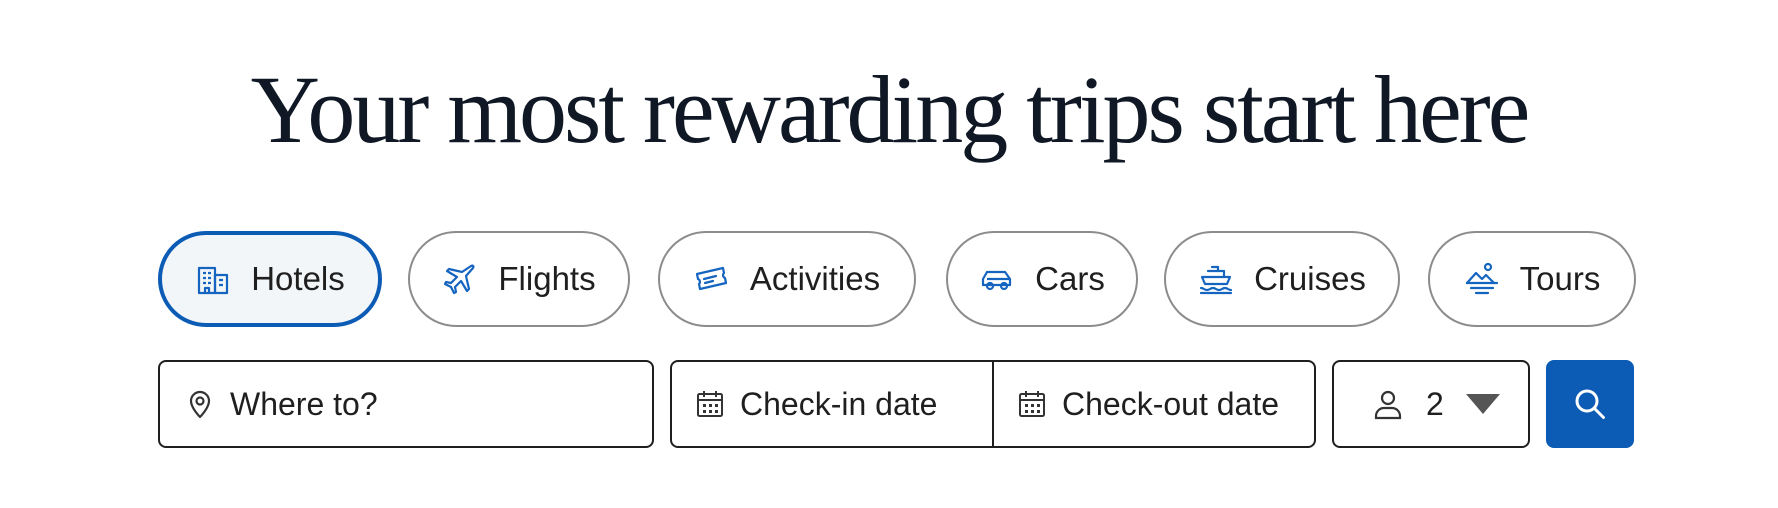 This screenshot has width=1778, height=508. I want to click on airplane-icon, so click(460, 279).